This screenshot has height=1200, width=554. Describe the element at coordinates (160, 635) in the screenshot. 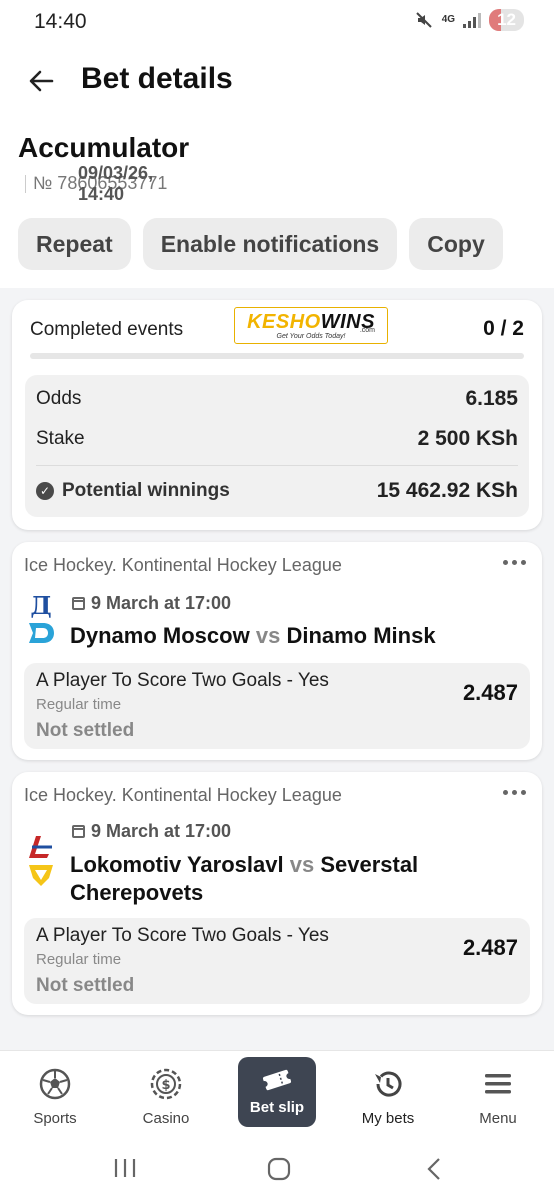

I see `home-team: Dynamo Moscow` at that location.